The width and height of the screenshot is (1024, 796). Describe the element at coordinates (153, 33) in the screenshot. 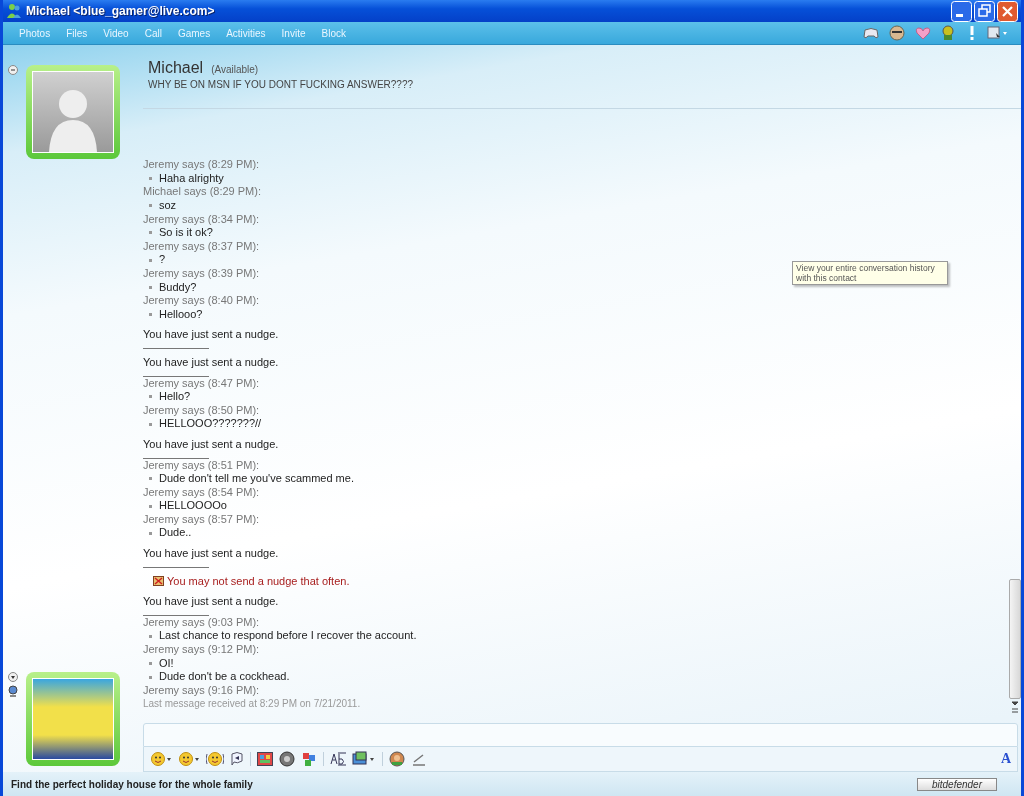

I see `menu-item: Call` at that location.